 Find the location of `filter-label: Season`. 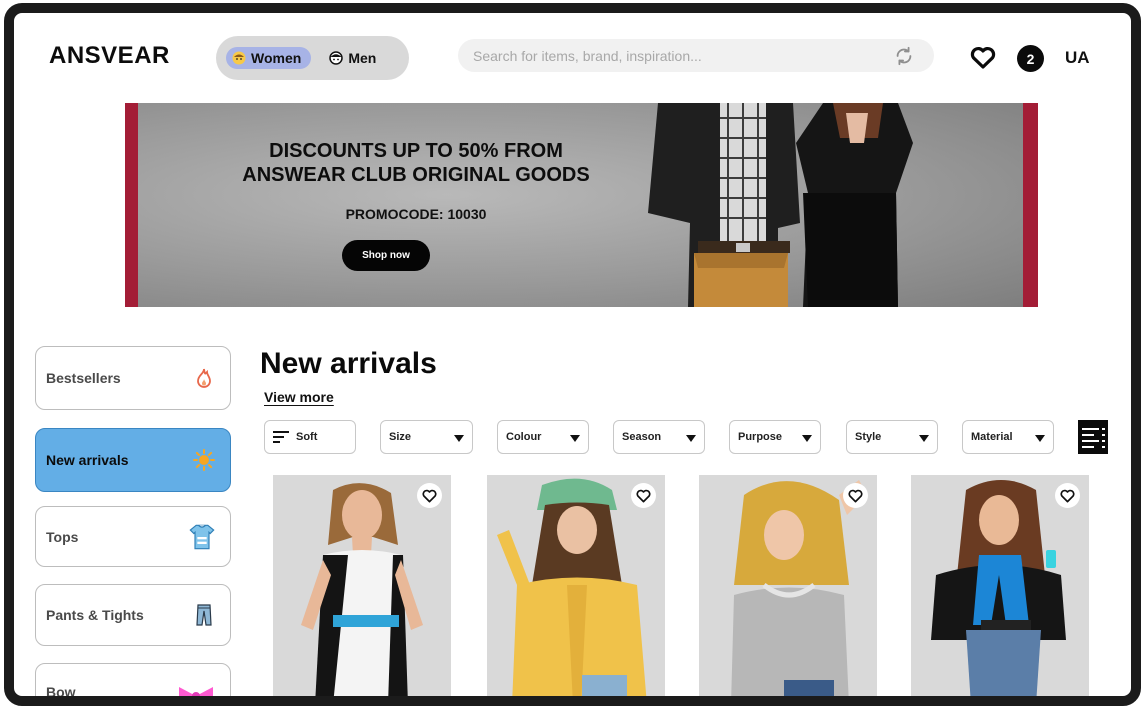

filter-label: Season is located at coordinates (642, 437).